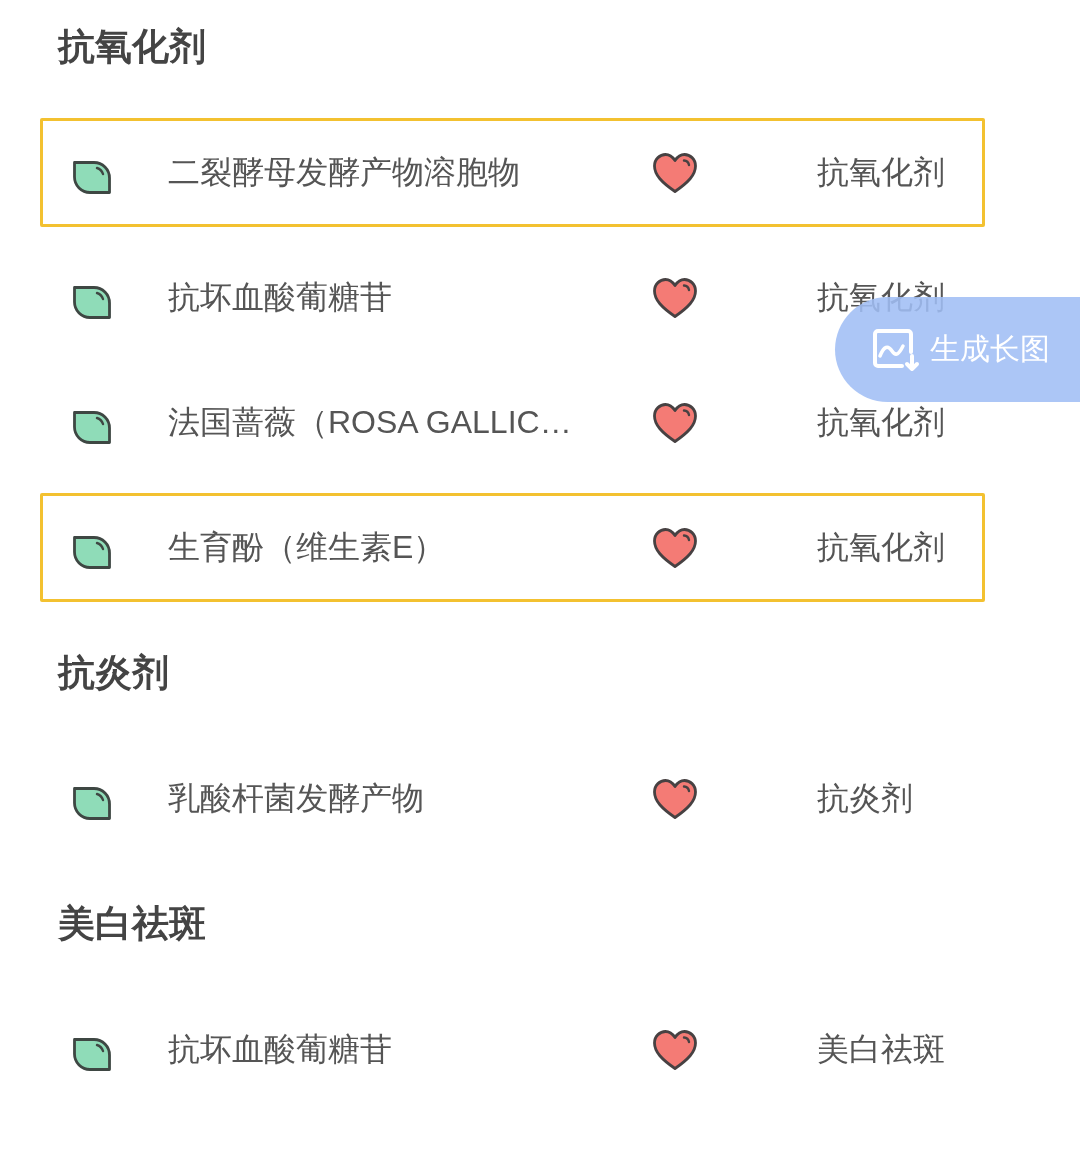 This screenshot has width=1080, height=1157. Describe the element at coordinates (113, 673) in the screenshot. I see `section-title: 抗炎剂` at that location.